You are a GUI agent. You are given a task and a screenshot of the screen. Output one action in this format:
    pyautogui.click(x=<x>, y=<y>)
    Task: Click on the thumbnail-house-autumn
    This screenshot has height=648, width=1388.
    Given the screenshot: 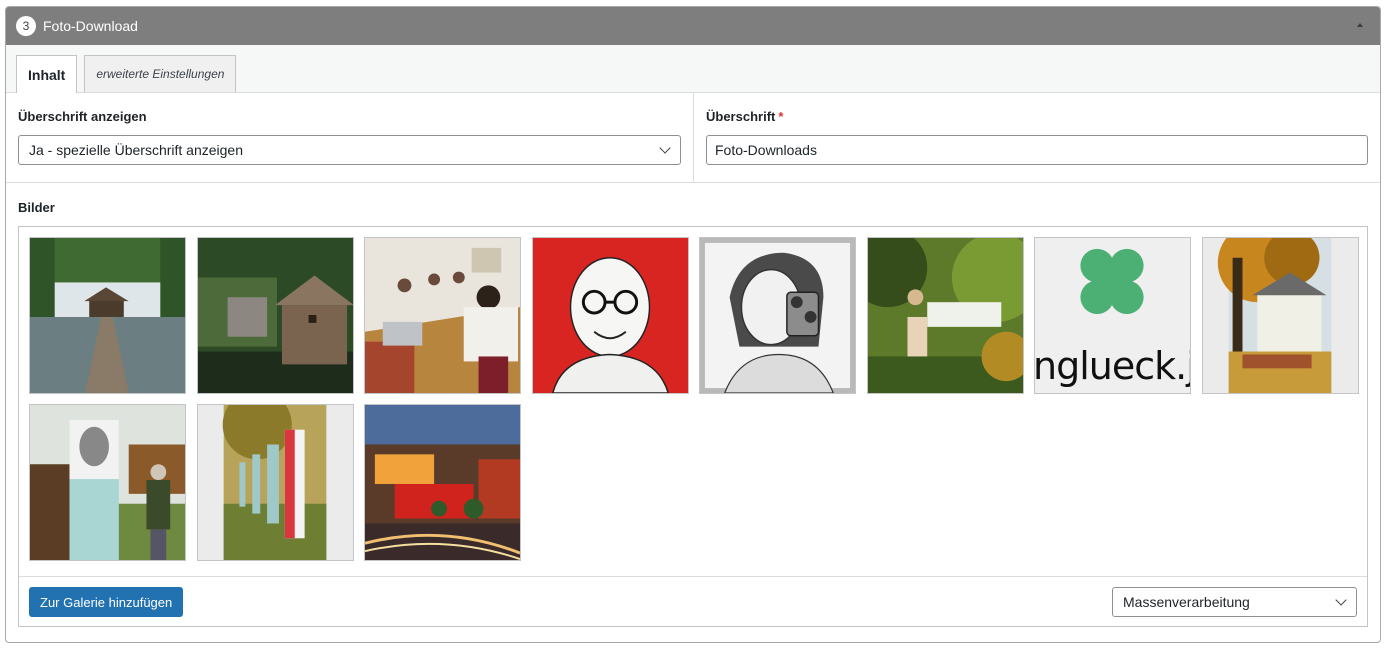 What is the action you would take?
    pyautogui.click(x=1280, y=315)
    